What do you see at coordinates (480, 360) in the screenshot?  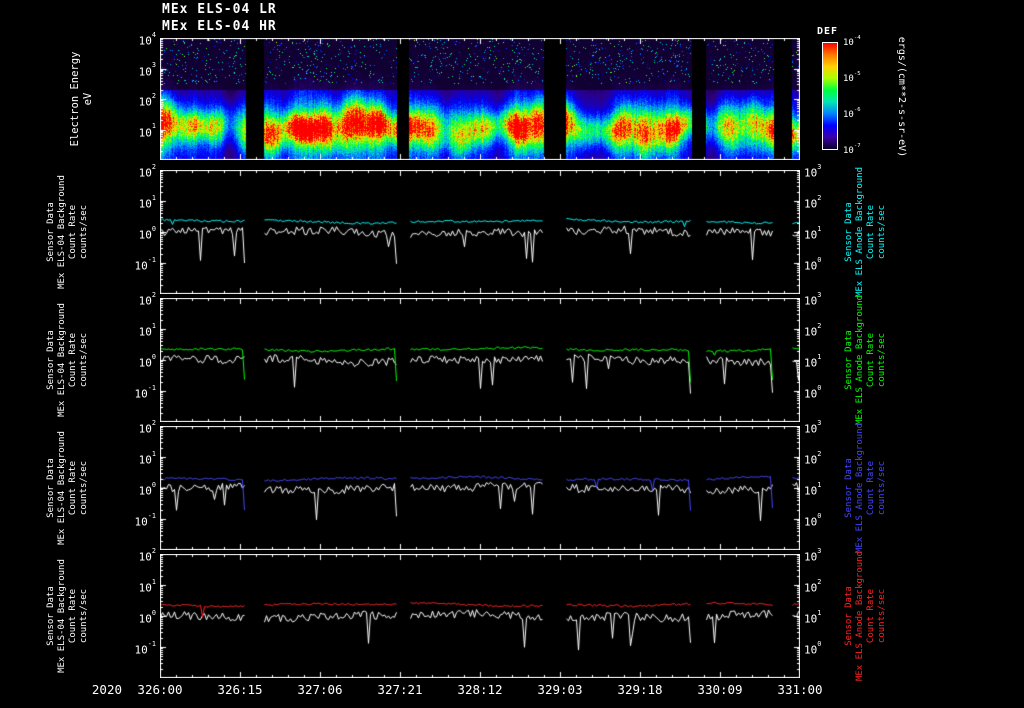 I see `count-rate-panel-2-canvas` at bounding box center [480, 360].